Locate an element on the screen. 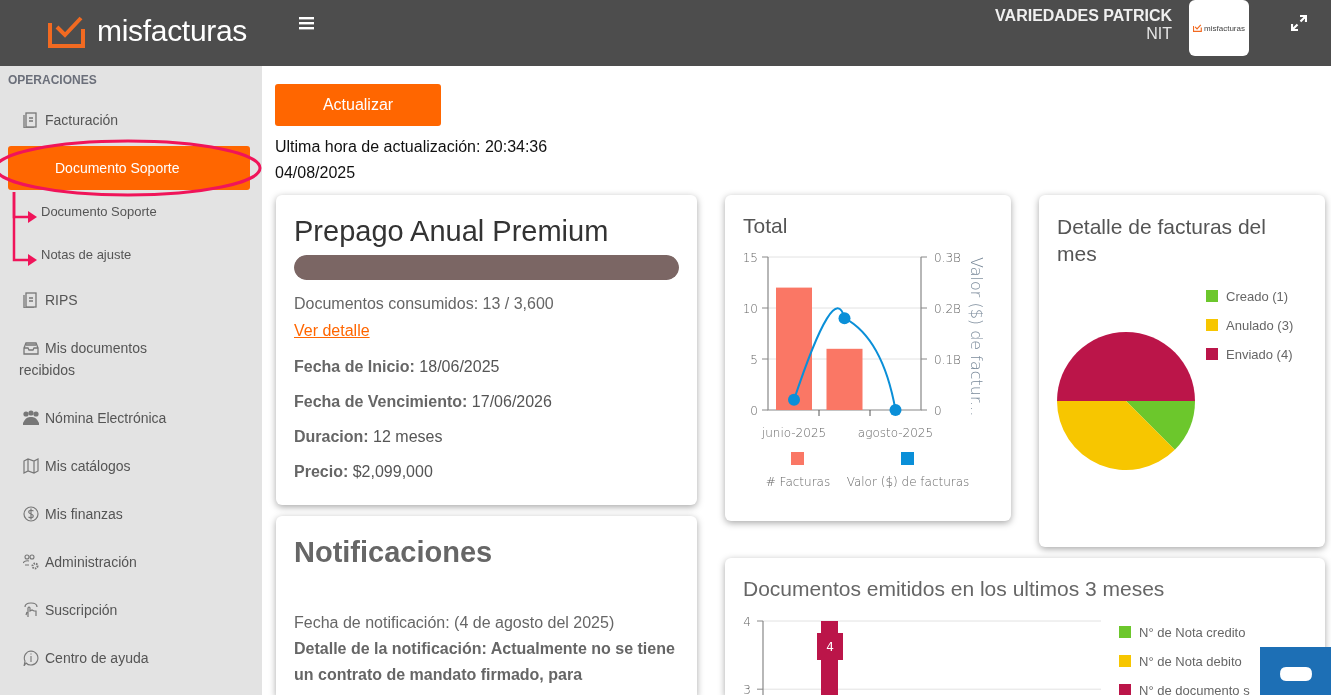 Image resolution: width=1331 pixels, height=695 pixels. plan-title: Prepago Anual Premium is located at coordinates (452, 231).